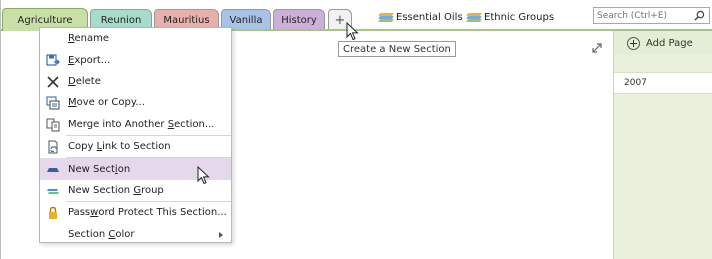 Image resolution: width=712 pixels, height=259 pixels. What do you see at coordinates (45, 20) in the screenshot?
I see `tab-label: Agriculture` at bounding box center [45, 20].